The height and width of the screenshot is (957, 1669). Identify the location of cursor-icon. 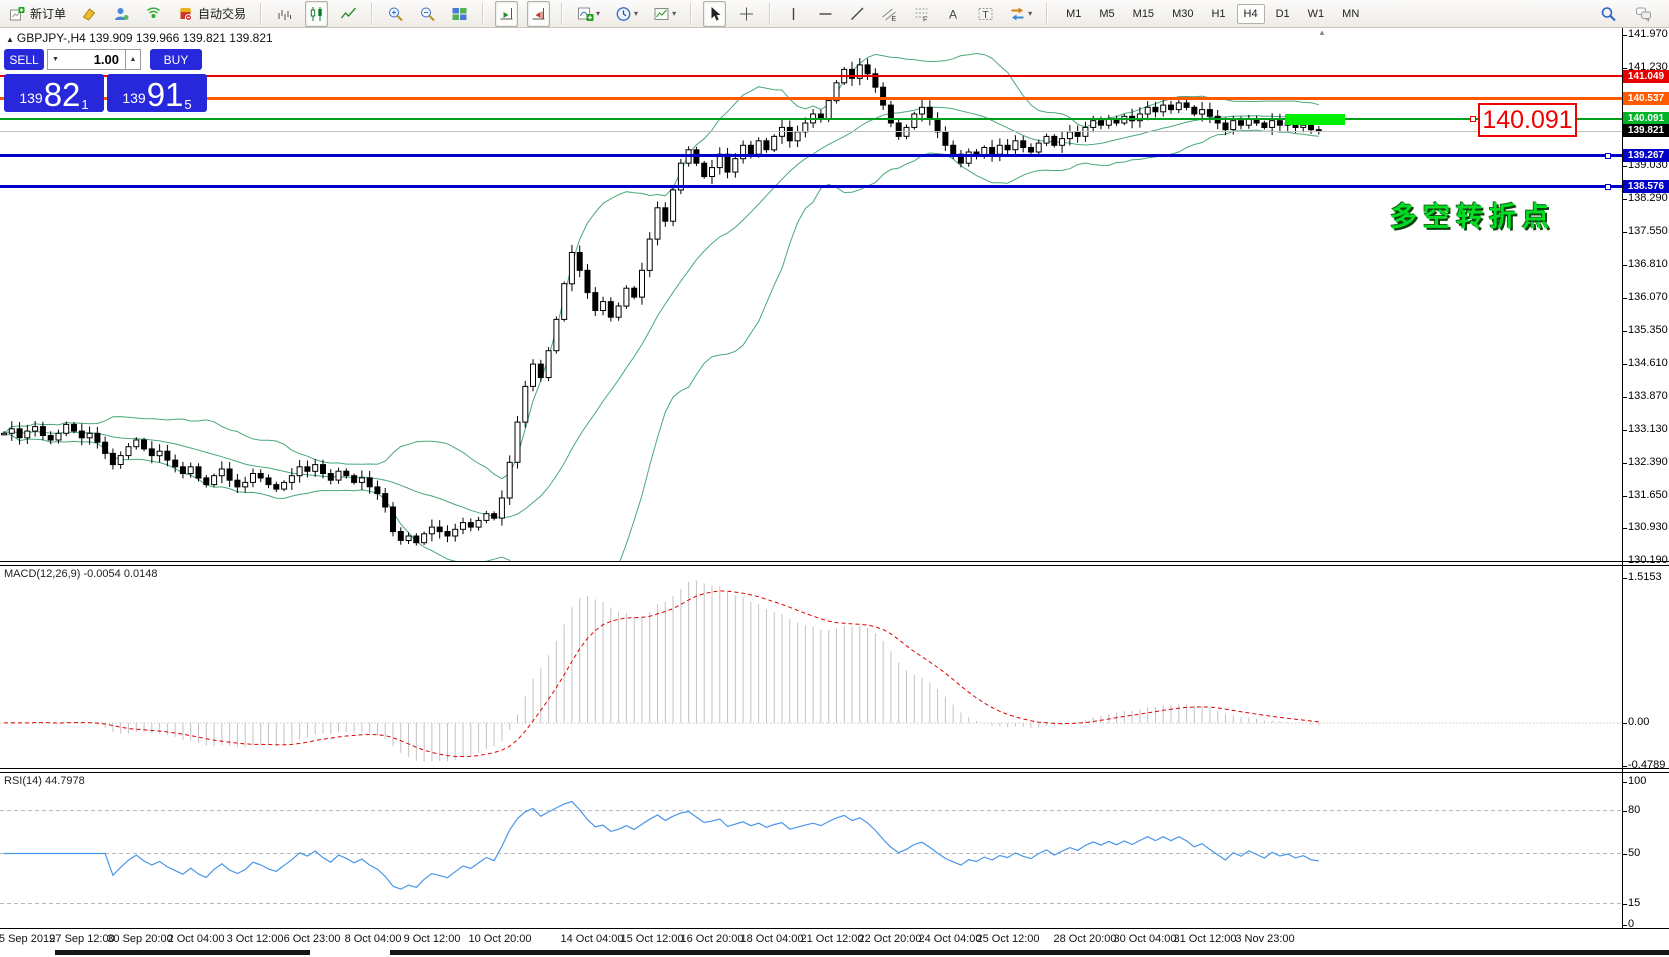
(714, 14).